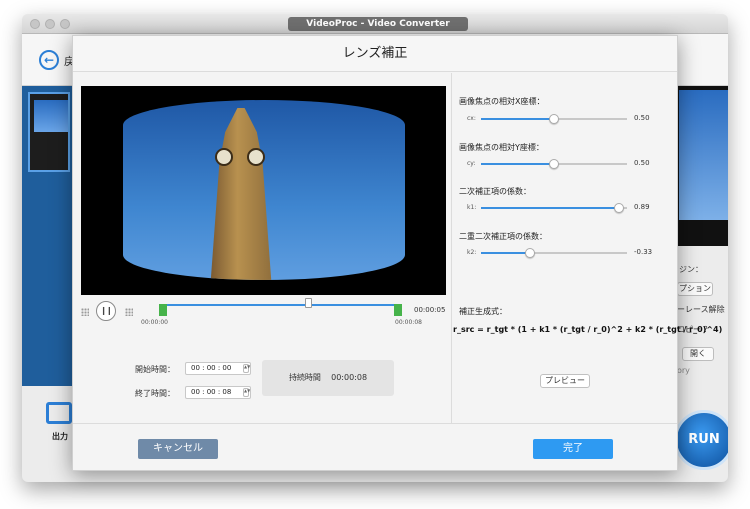 The width and height of the screenshot is (750, 509). Describe the element at coordinates (375, 54) in the screenshot. I see `dialog-title: レンズ補正` at that location.